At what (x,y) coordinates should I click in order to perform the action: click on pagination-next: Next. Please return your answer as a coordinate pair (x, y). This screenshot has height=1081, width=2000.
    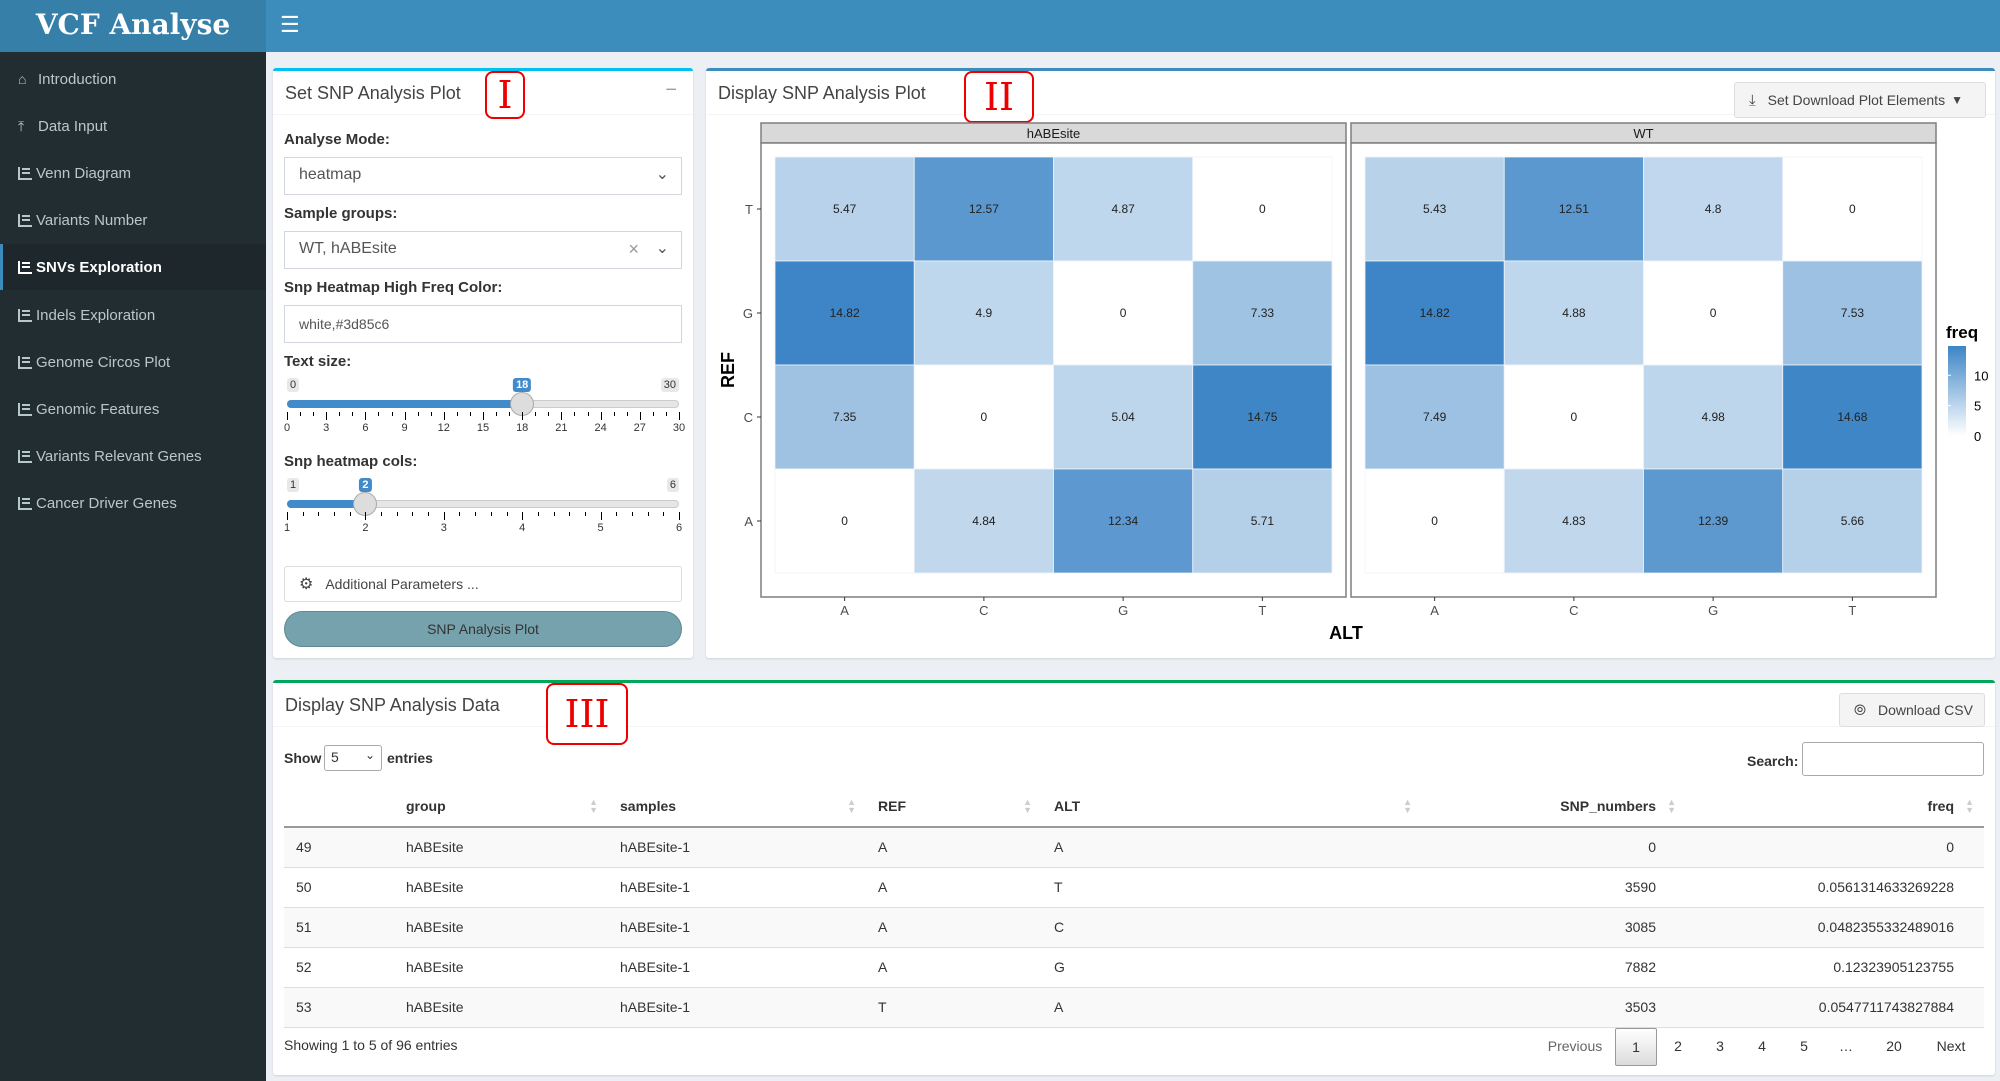
    Looking at the image, I should click on (1951, 1047).